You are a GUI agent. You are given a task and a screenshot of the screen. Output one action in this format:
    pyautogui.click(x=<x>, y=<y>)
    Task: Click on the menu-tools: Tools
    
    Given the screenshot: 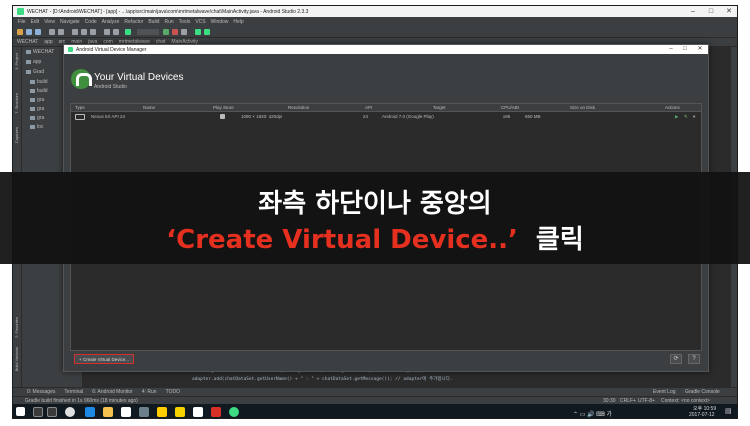 What is the action you would take?
    pyautogui.click(x=185, y=22)
    